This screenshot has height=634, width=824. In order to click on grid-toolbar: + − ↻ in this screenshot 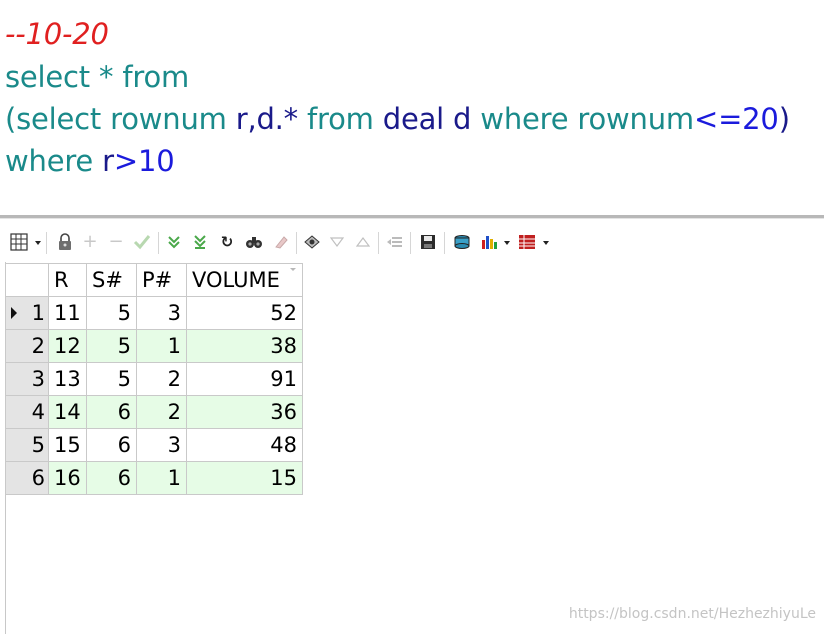, I will do `click(412, 243)`.